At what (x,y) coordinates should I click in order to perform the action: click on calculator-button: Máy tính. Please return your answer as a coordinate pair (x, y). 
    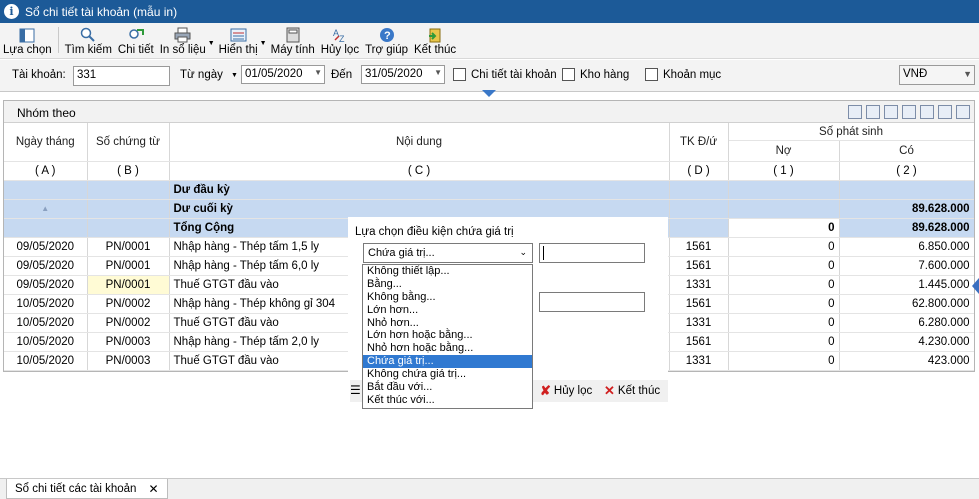
    Looking at the image, I should click on (293, 40).